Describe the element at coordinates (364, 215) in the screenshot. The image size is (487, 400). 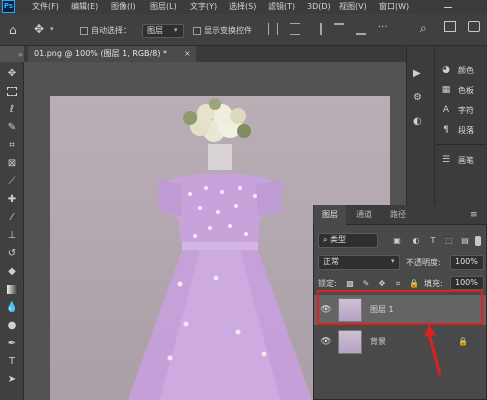
I see `tab-channels: 通道` at that location.